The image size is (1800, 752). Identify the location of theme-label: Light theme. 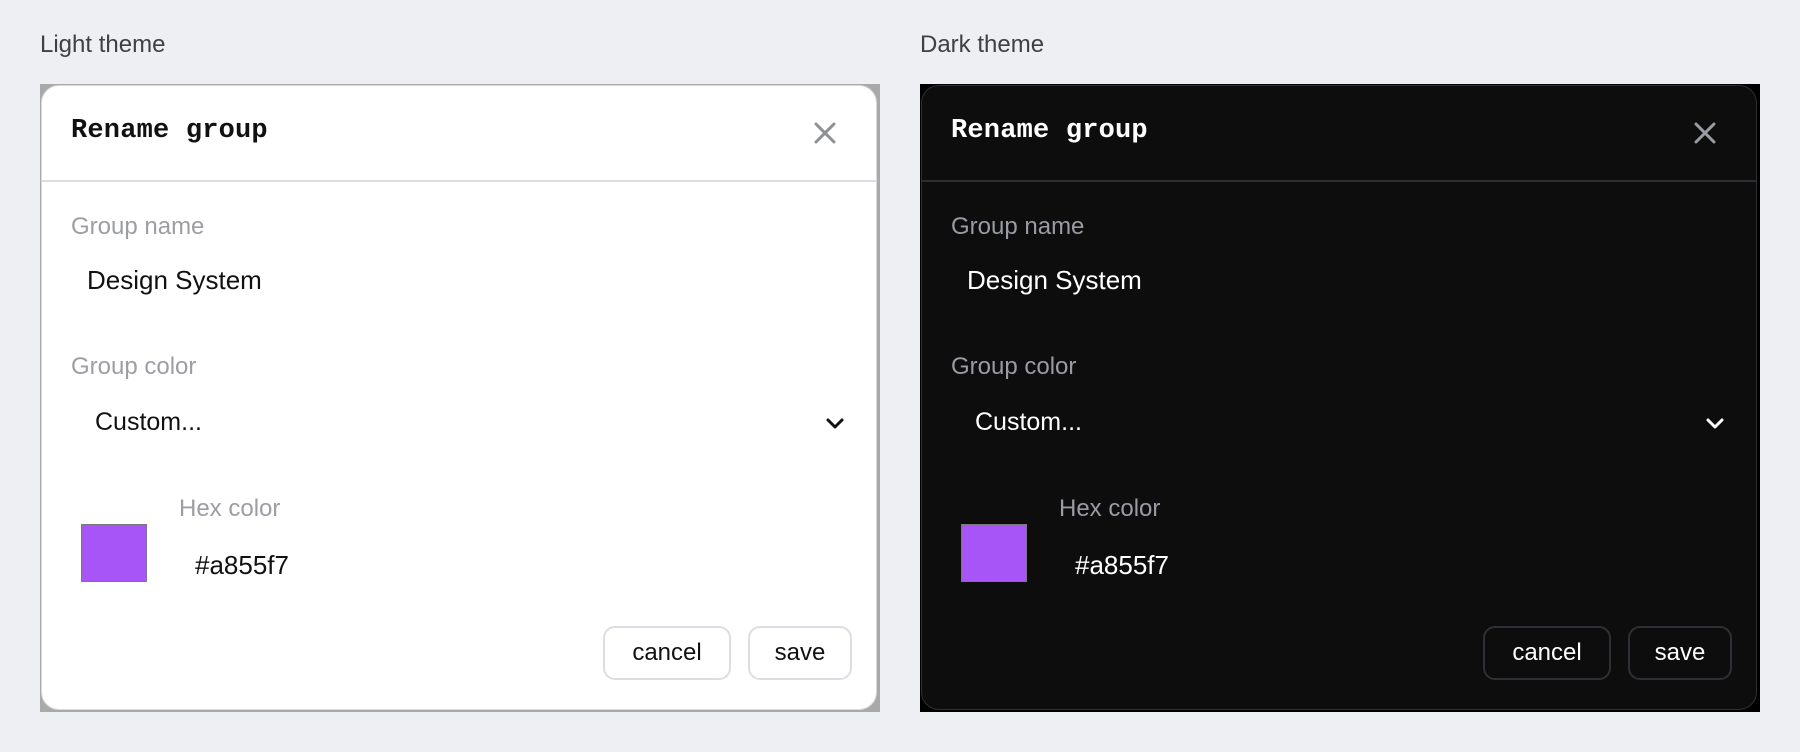
(103, 44).